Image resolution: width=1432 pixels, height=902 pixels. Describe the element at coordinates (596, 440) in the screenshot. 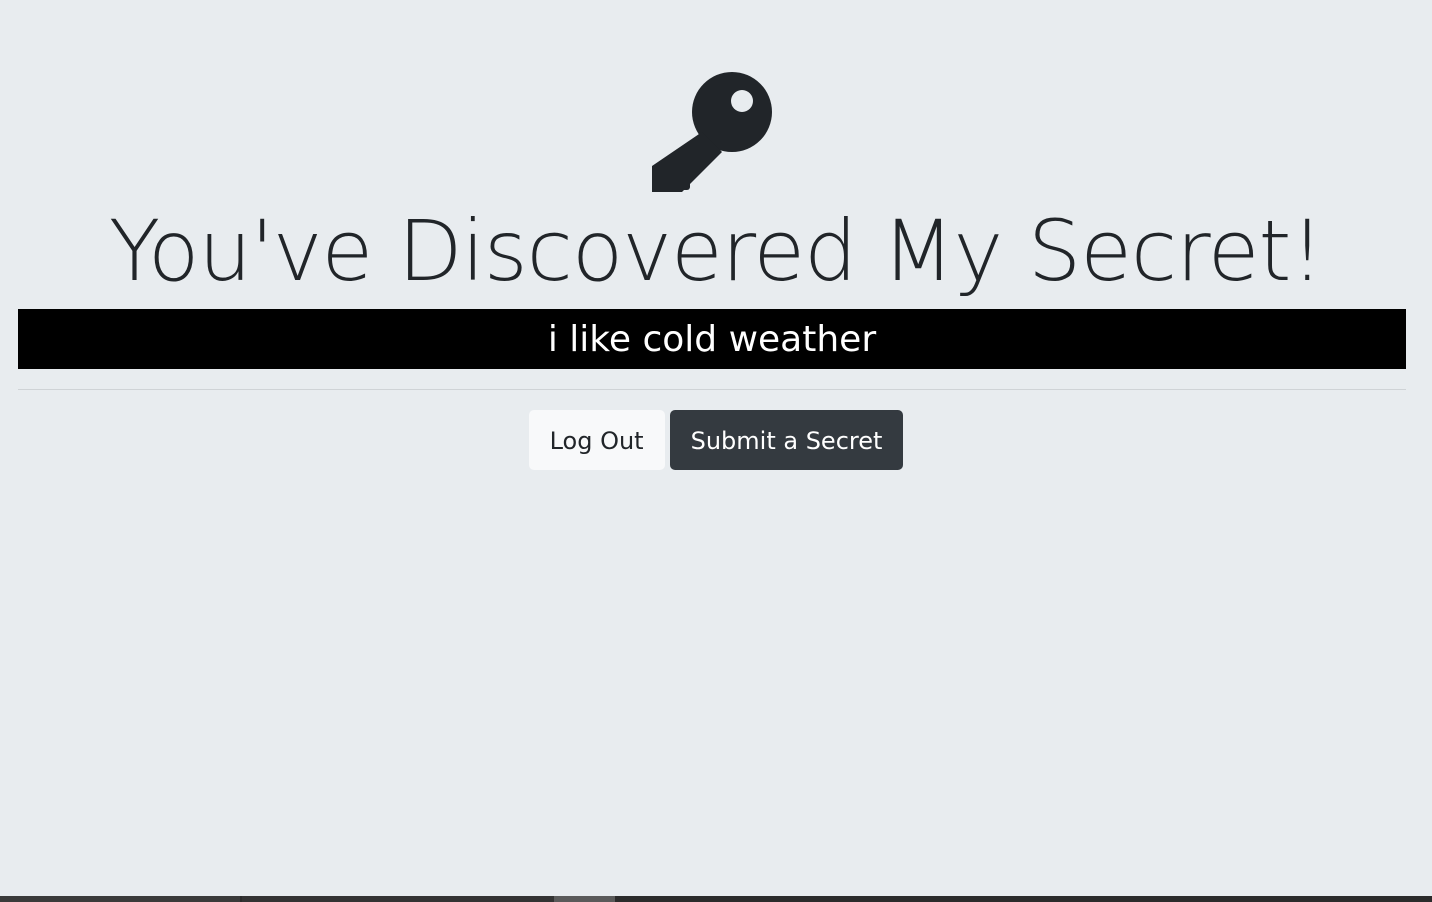

I see `logout-button: Log Out` at that location.